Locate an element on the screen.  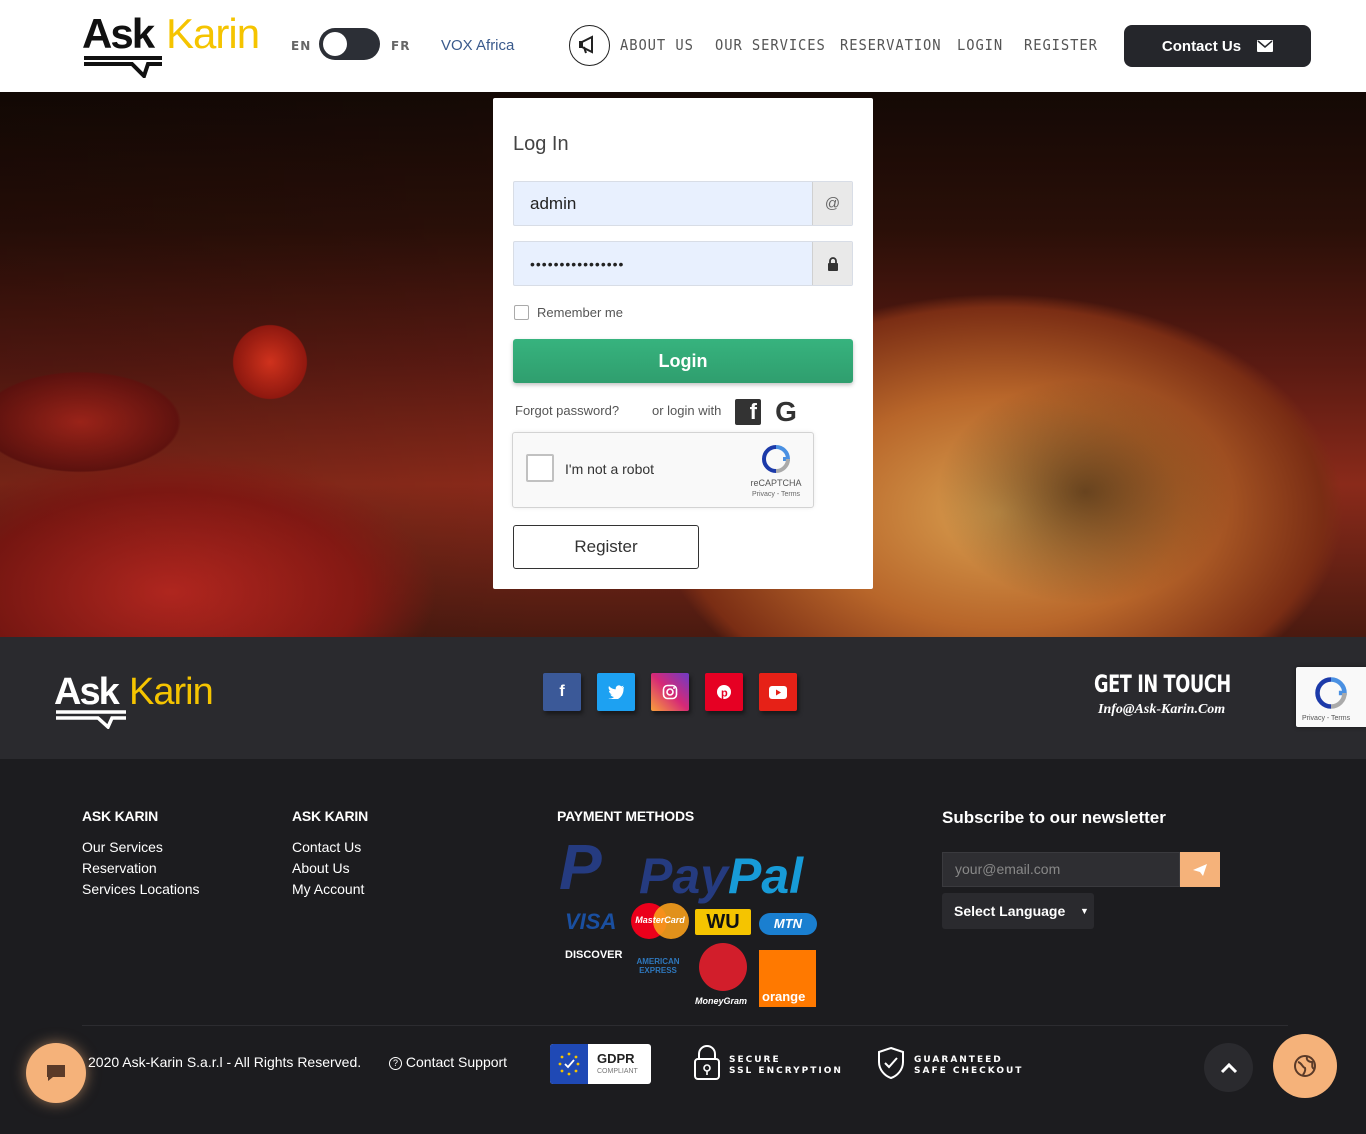
login-title: Log In is located at coordinates (541, 144).